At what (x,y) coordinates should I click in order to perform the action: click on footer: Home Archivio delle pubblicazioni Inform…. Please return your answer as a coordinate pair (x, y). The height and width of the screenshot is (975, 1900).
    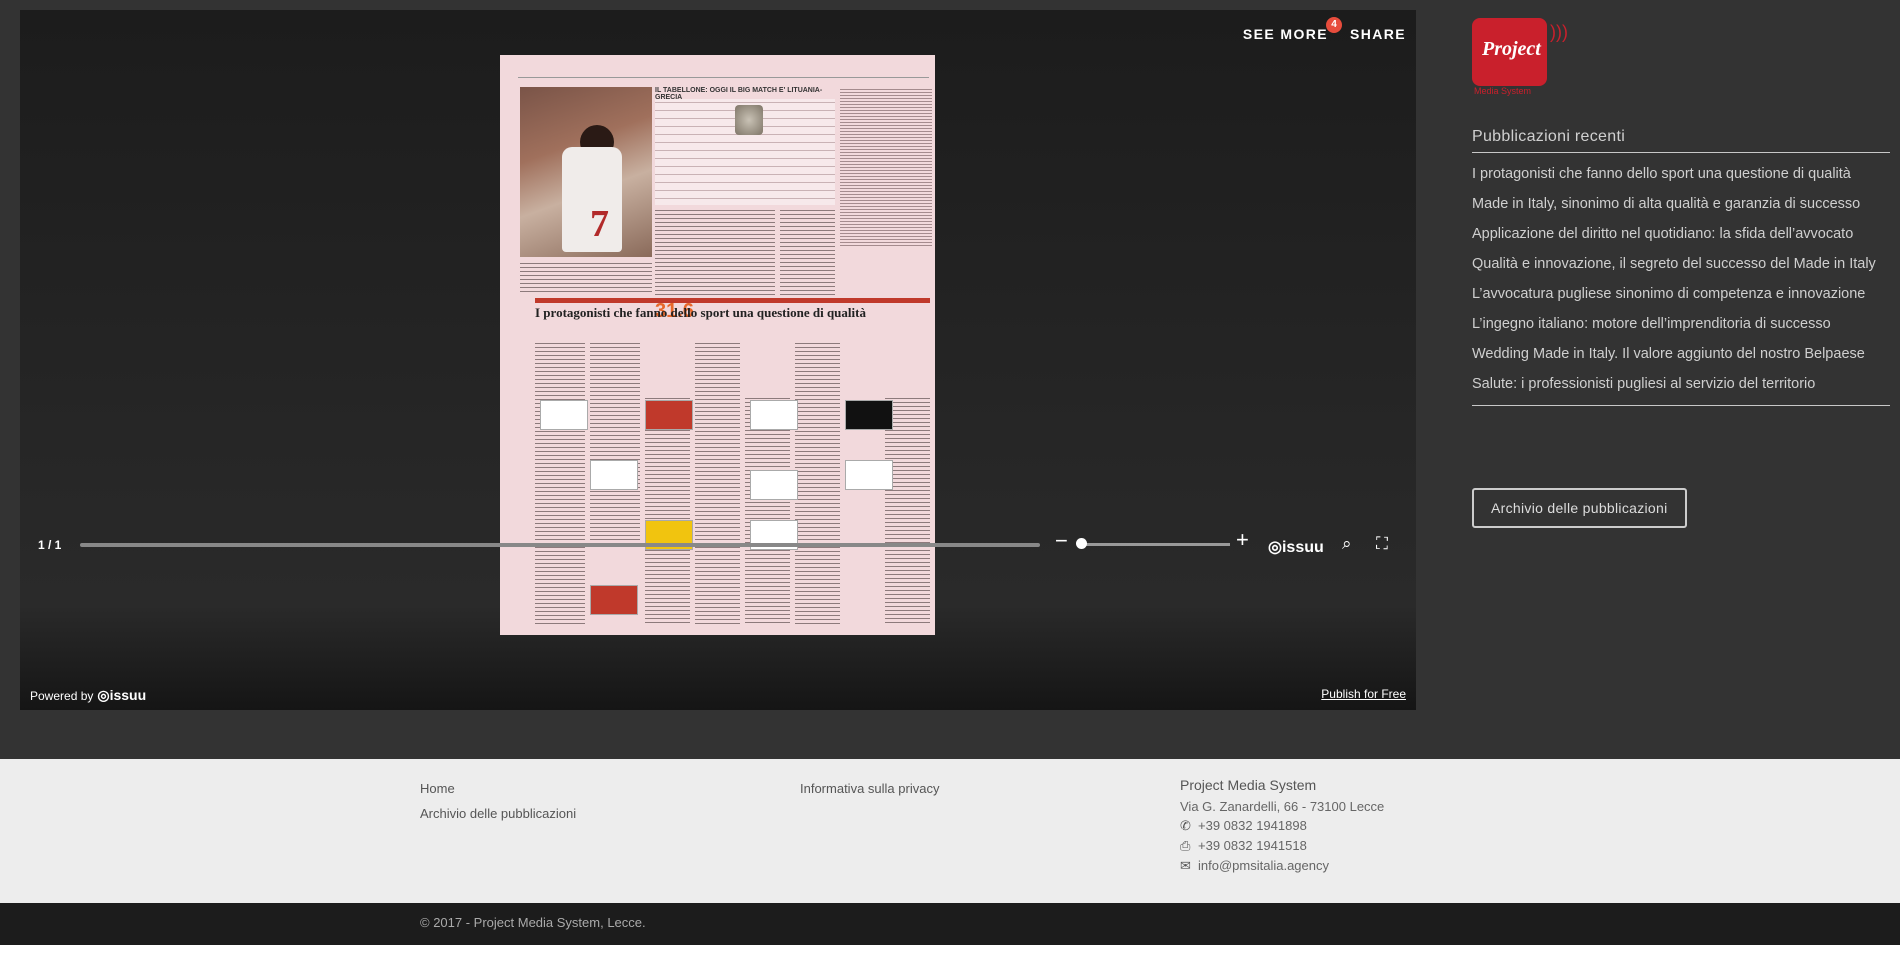
    Looking at the image, I should click on (950, 831).